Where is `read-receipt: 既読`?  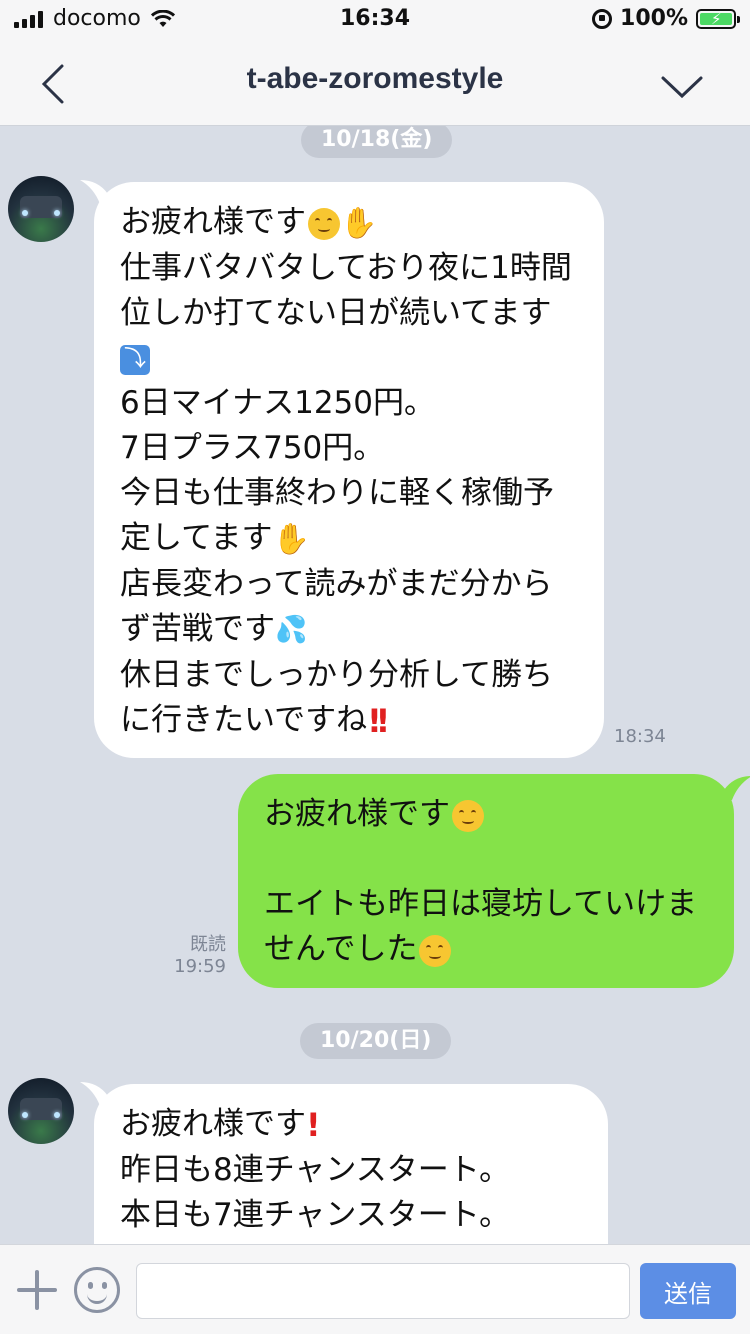 read-receipt: 既読 is located at coordinates (208, 944).